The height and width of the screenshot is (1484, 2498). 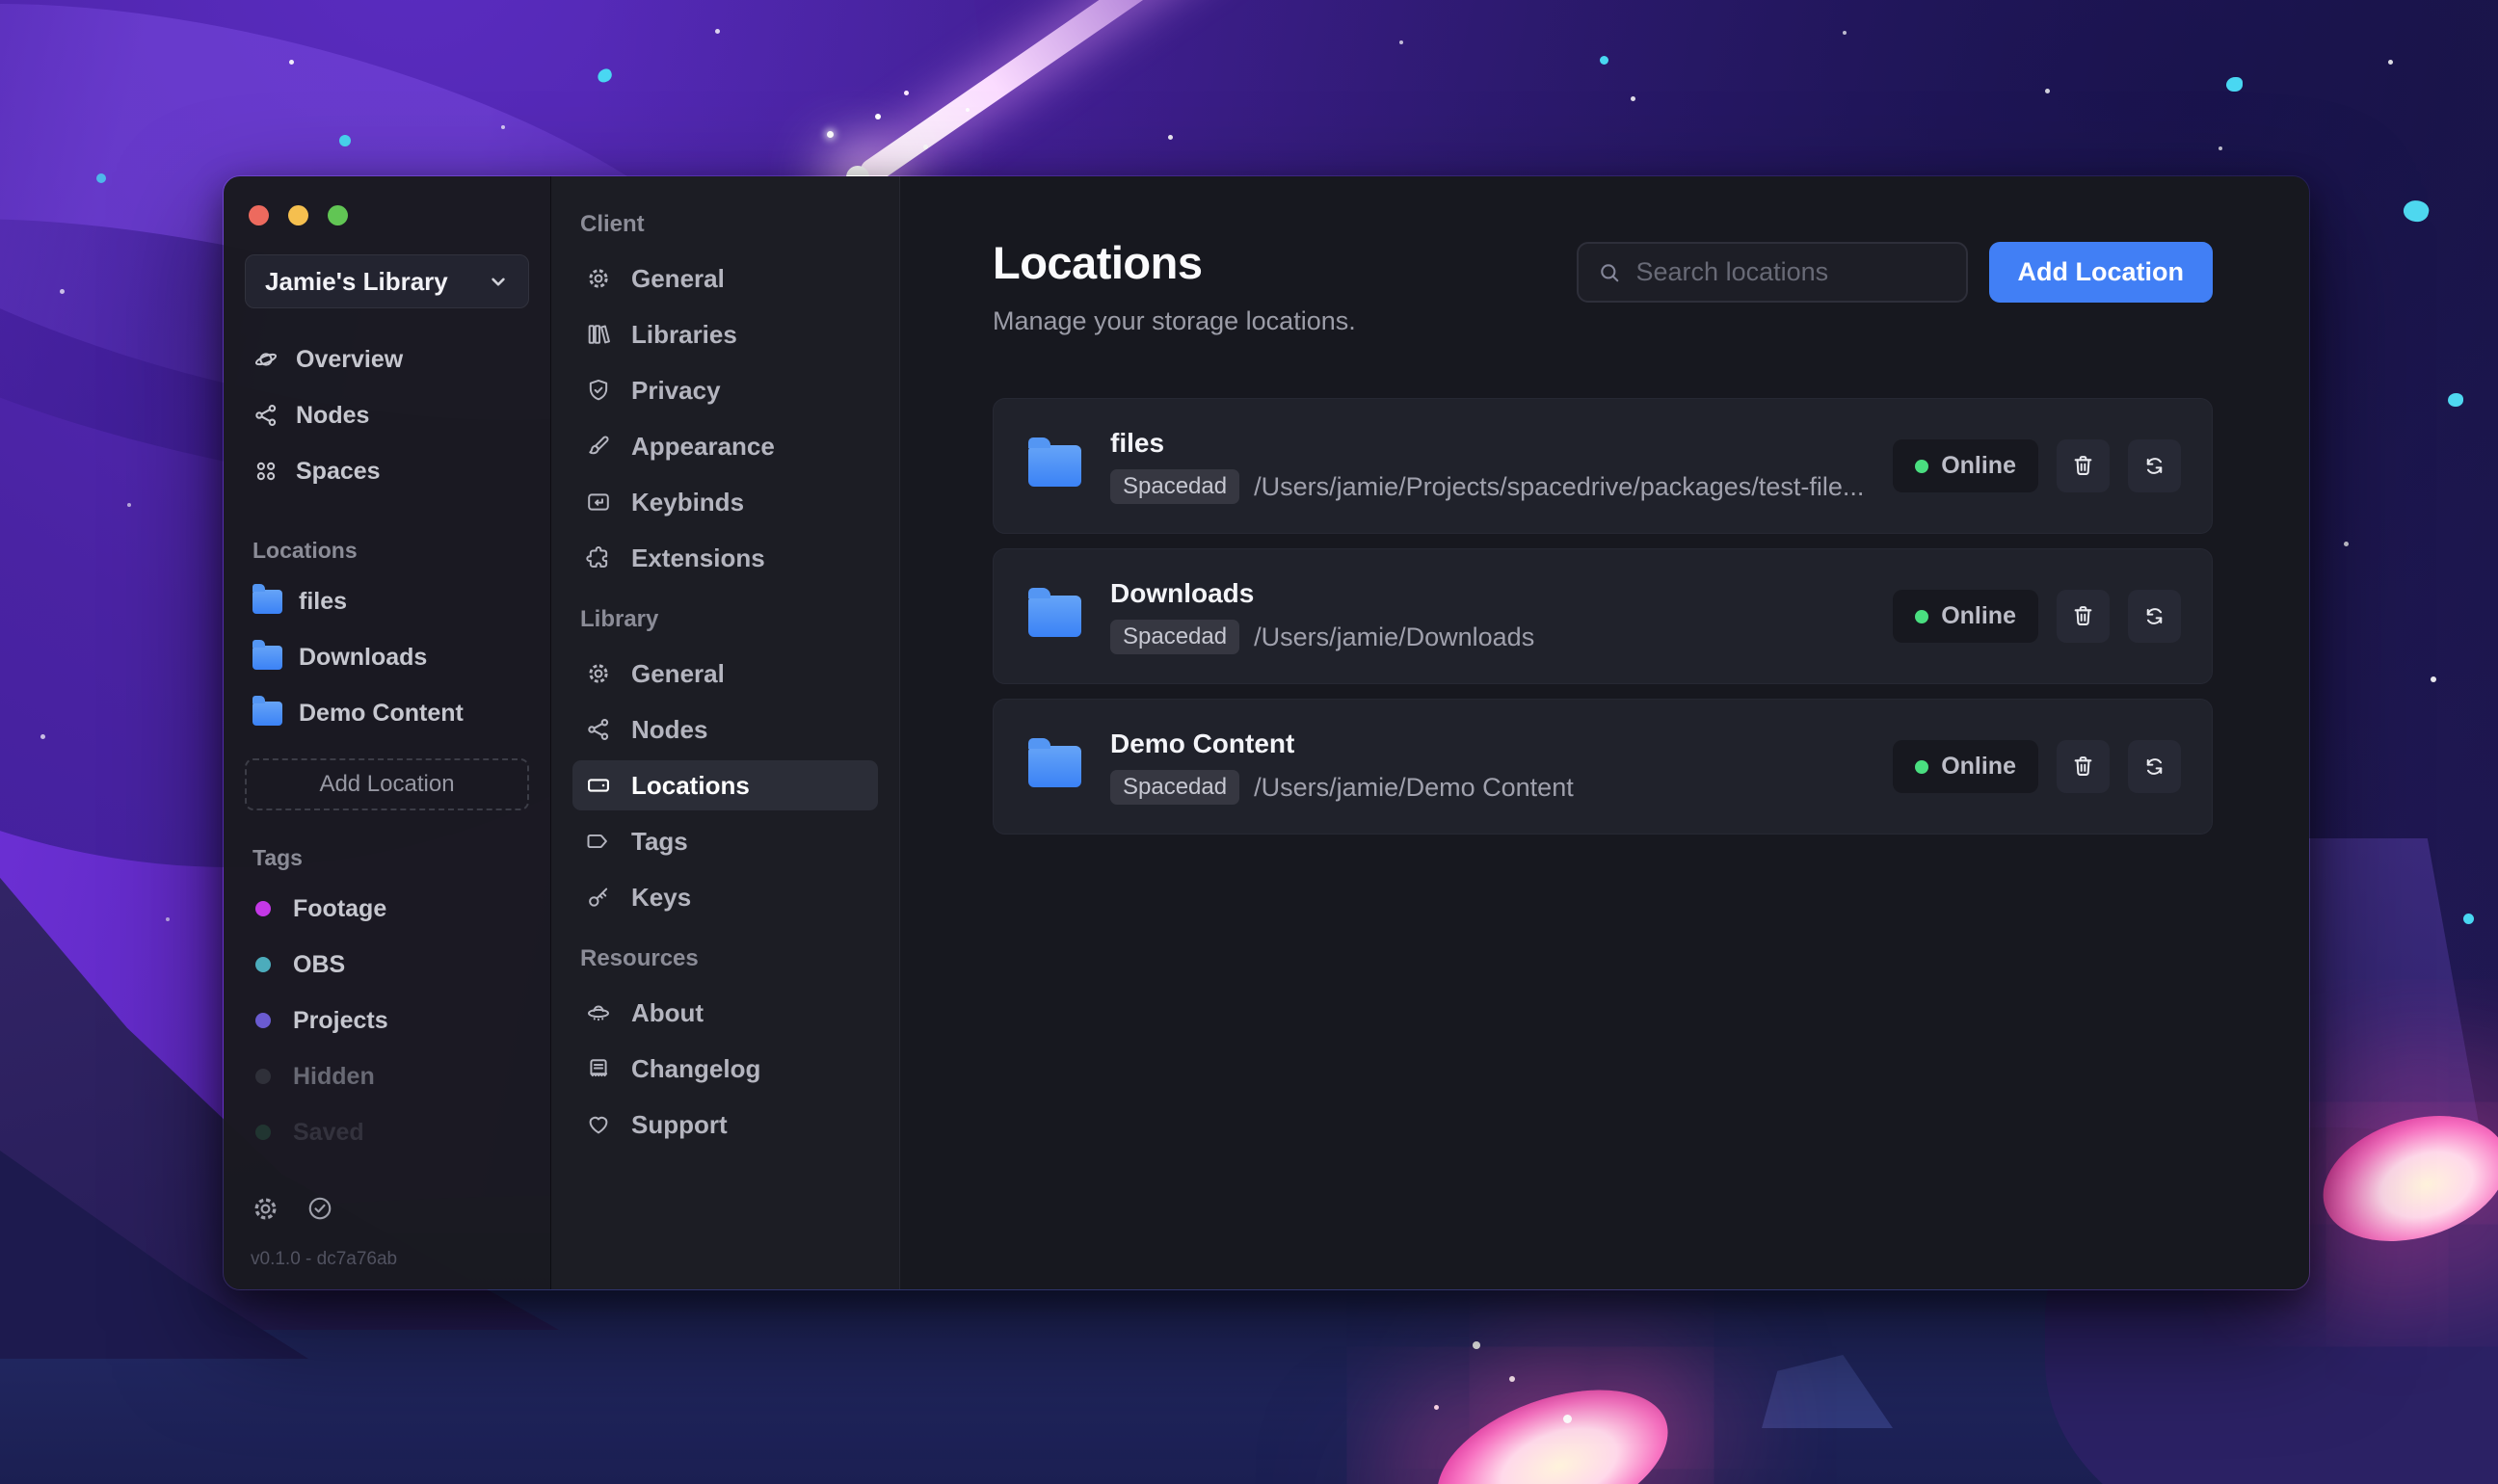 I want to click on settings-item-library-nodes: Nodes, so click(x=725, y=729).